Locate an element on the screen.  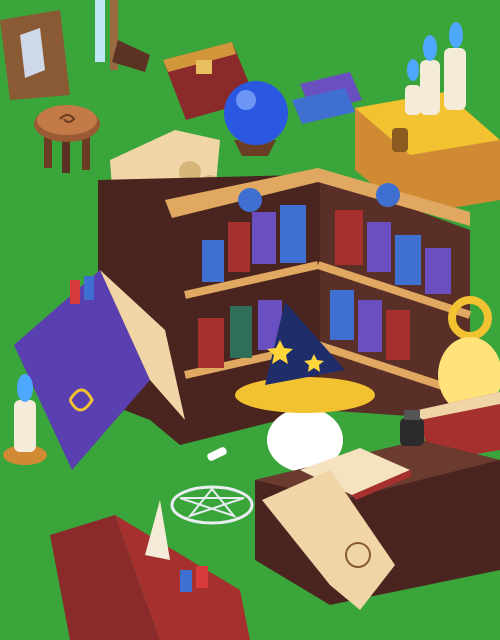
candle-flame-icon is located at coordinates (430, 48).